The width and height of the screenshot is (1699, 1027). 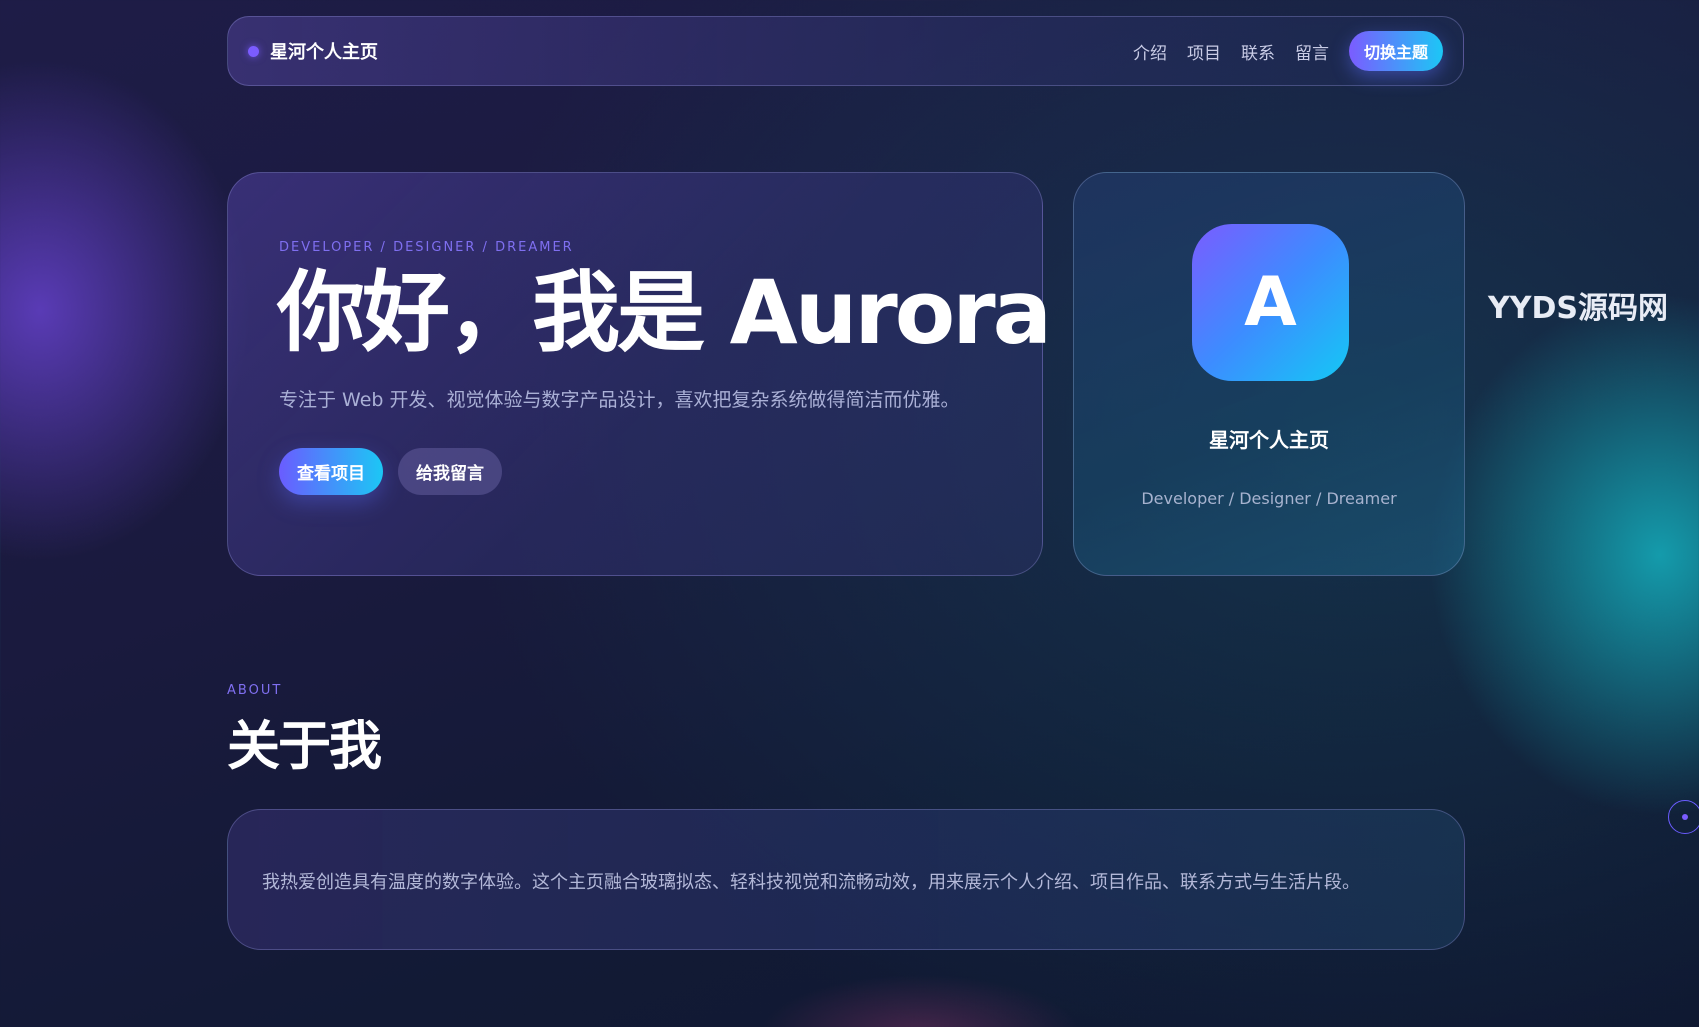 I want to click on about-title: 关于我, so click(x=304, y=746).